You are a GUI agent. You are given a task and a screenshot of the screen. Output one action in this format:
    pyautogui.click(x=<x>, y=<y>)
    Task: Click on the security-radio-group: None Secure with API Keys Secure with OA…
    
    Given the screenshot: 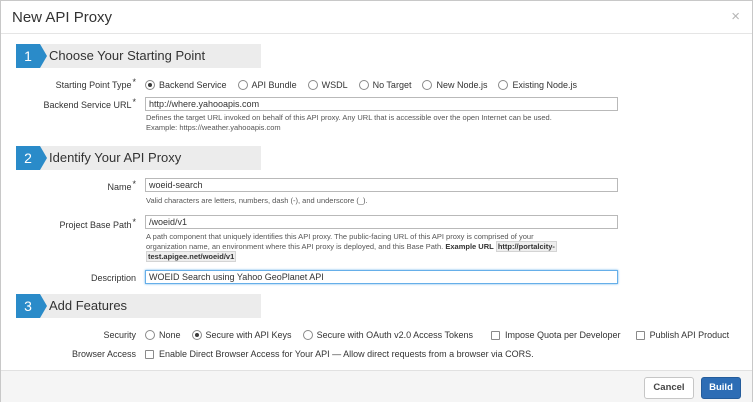 What is the action you would take?
    pyautogui.click(x=444, y=335)
    